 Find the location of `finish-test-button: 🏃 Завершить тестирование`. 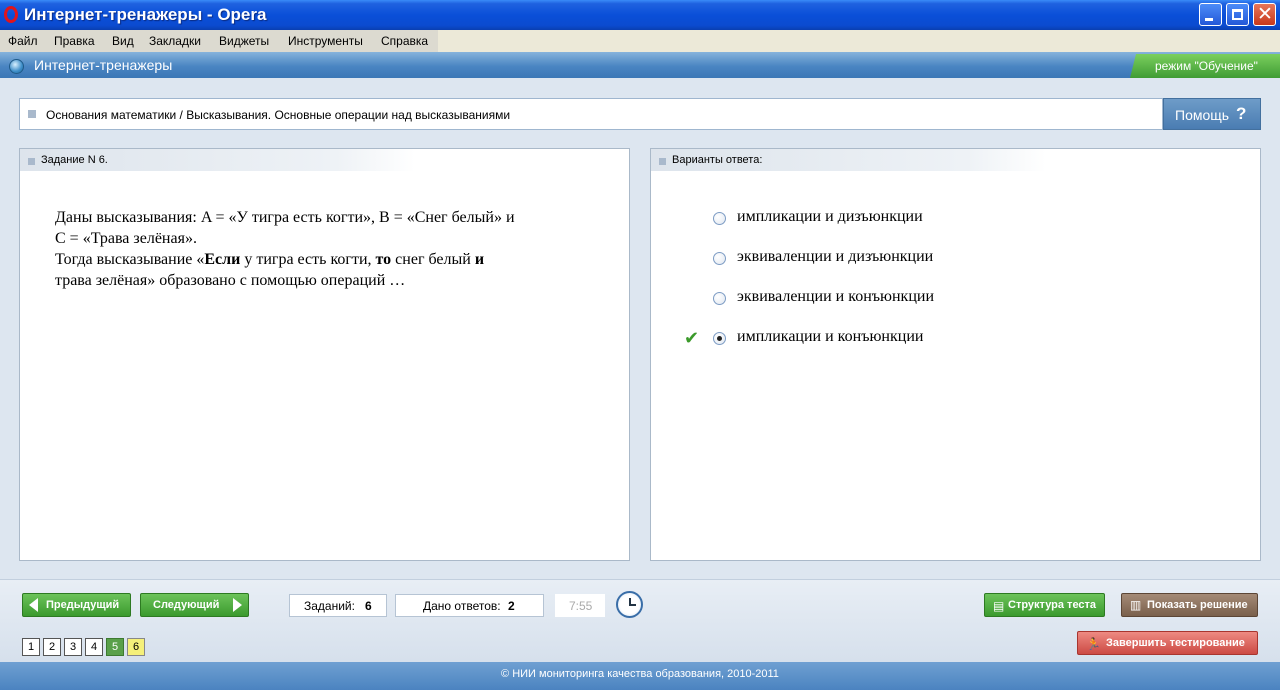

finish-test-button: 🏃 Завершить тестирование is located at coordinates (1167, 643).